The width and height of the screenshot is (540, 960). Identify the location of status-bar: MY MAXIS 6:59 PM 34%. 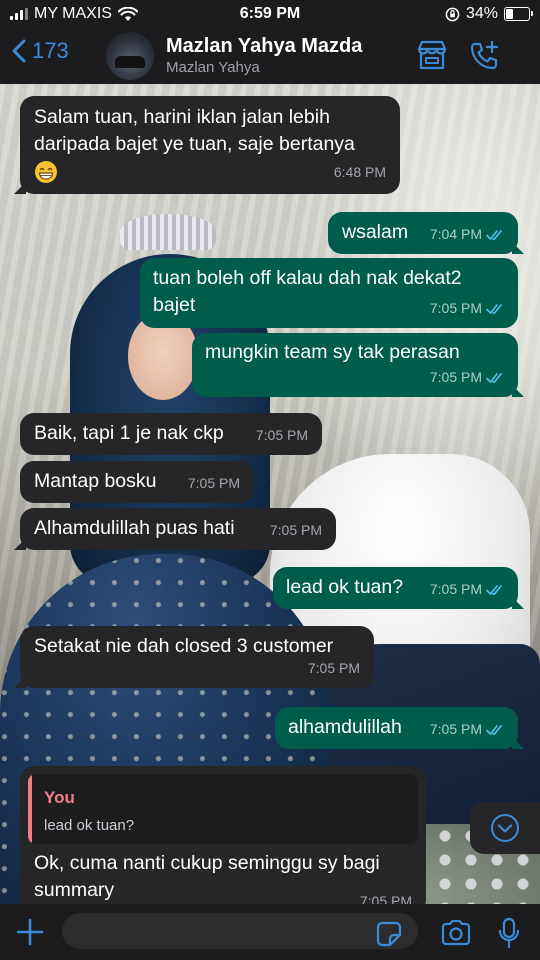
(270, 14).